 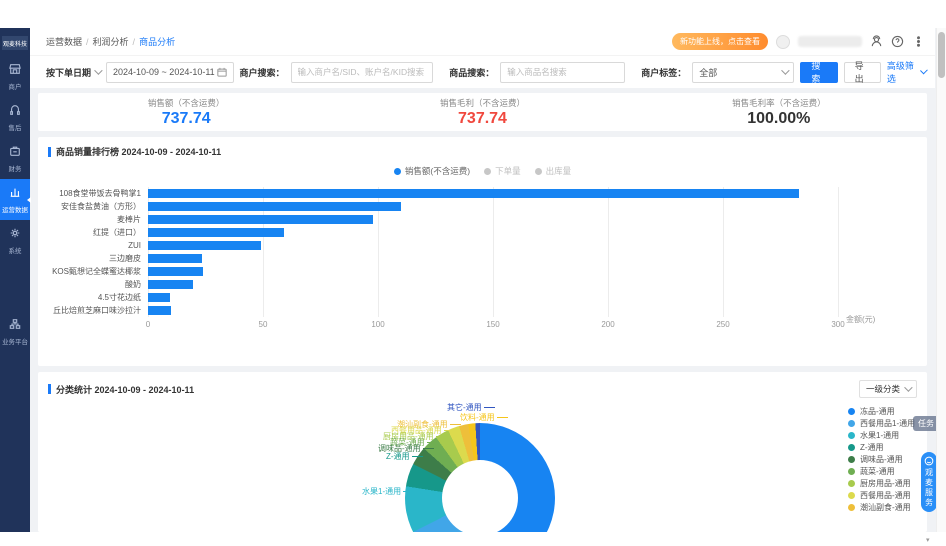 What do you see at coordinates (482, 284) in the screenshot?
I see `bar-row: 酸奶` at bounding box center [482, 284].